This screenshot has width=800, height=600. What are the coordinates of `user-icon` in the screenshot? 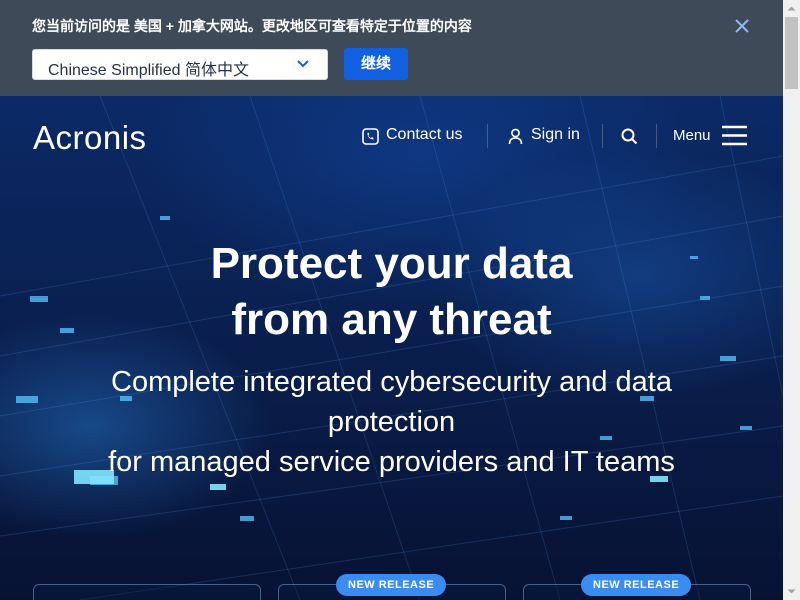 It's located at (515, 136).